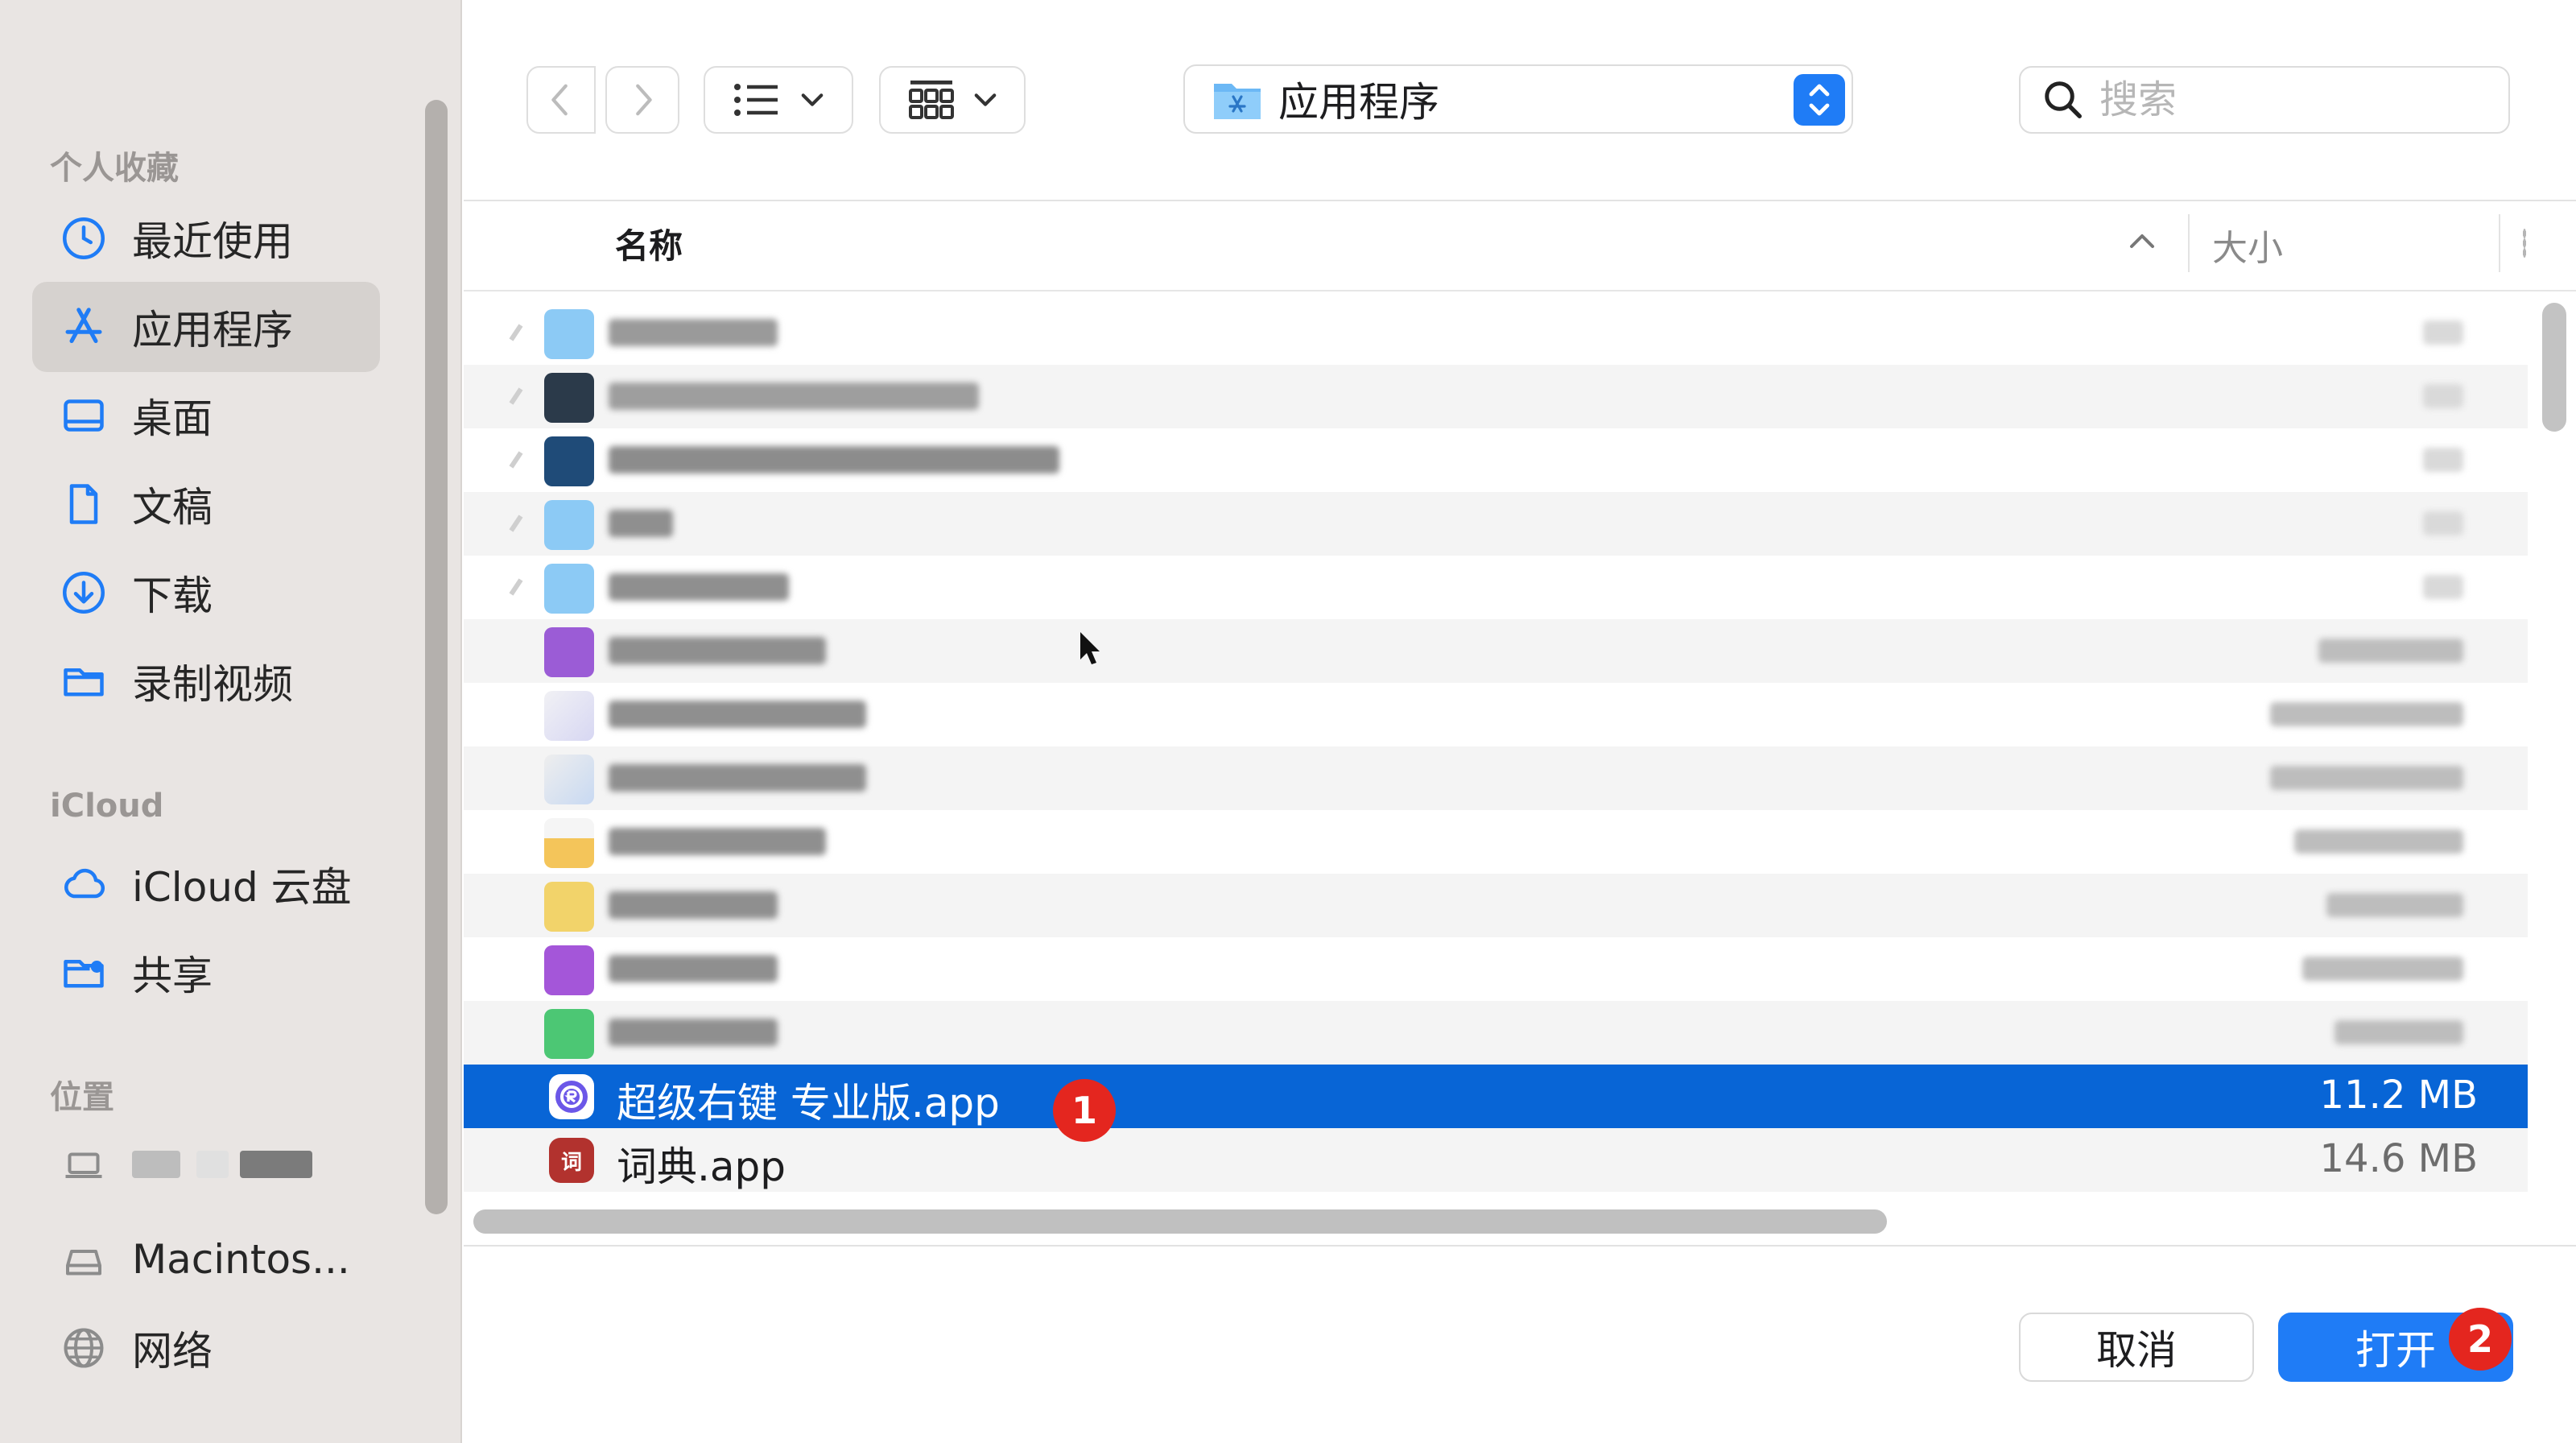  Describe the element at coordinates (2142, 241) in the screenshot. I see `sort-ascending-icon` at that location.